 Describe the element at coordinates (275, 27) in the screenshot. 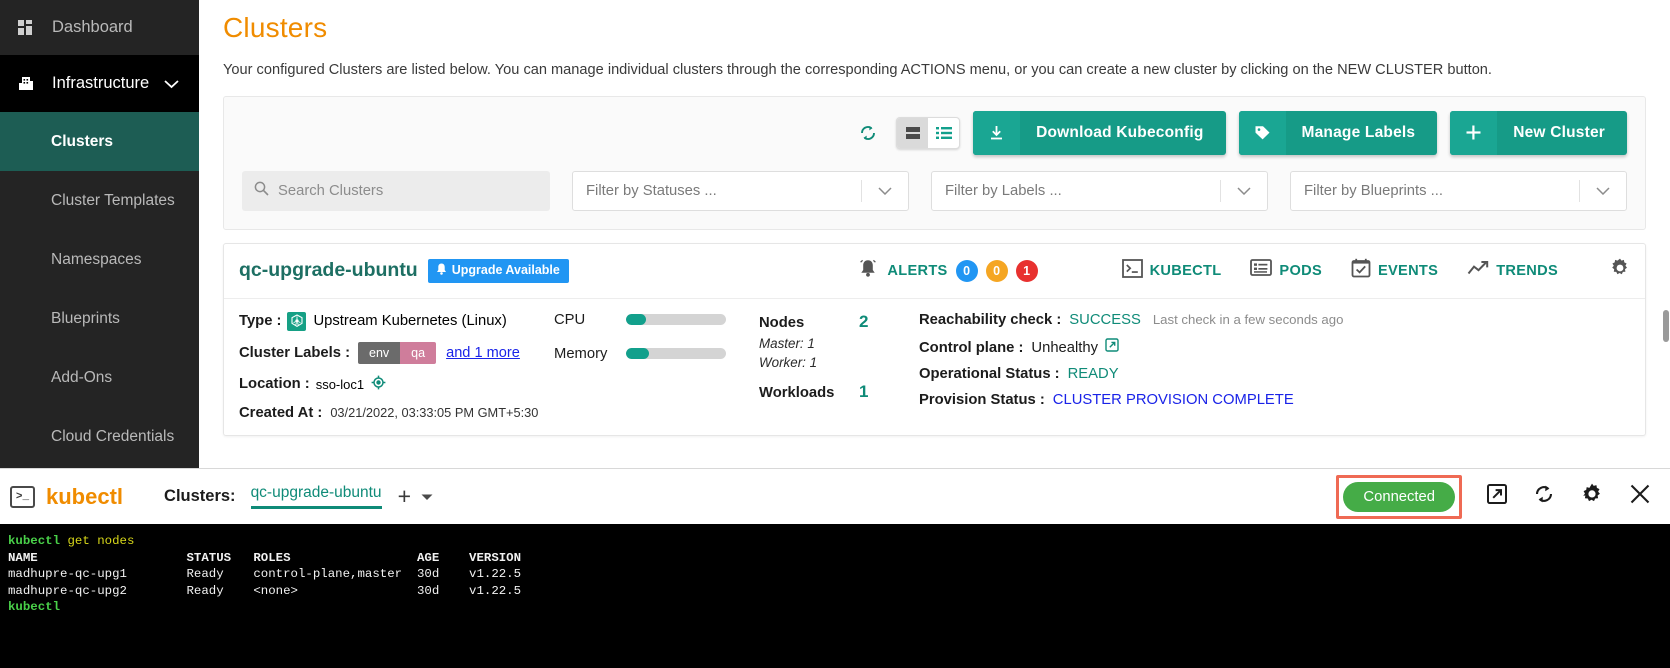

I see `page-title: Clusters` at that location.